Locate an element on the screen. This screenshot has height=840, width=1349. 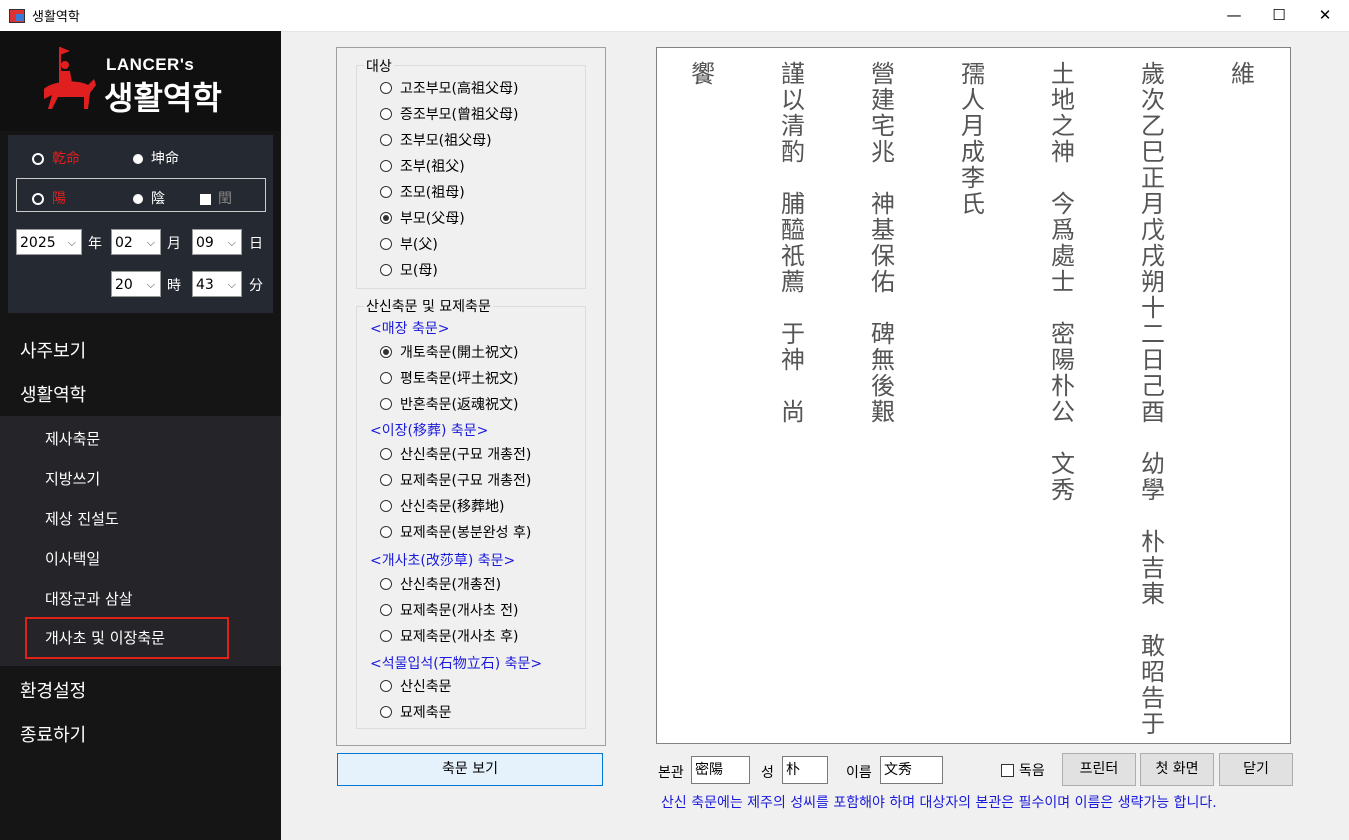
menu-settings: 환경설정 is located at coordinates (53, 690).